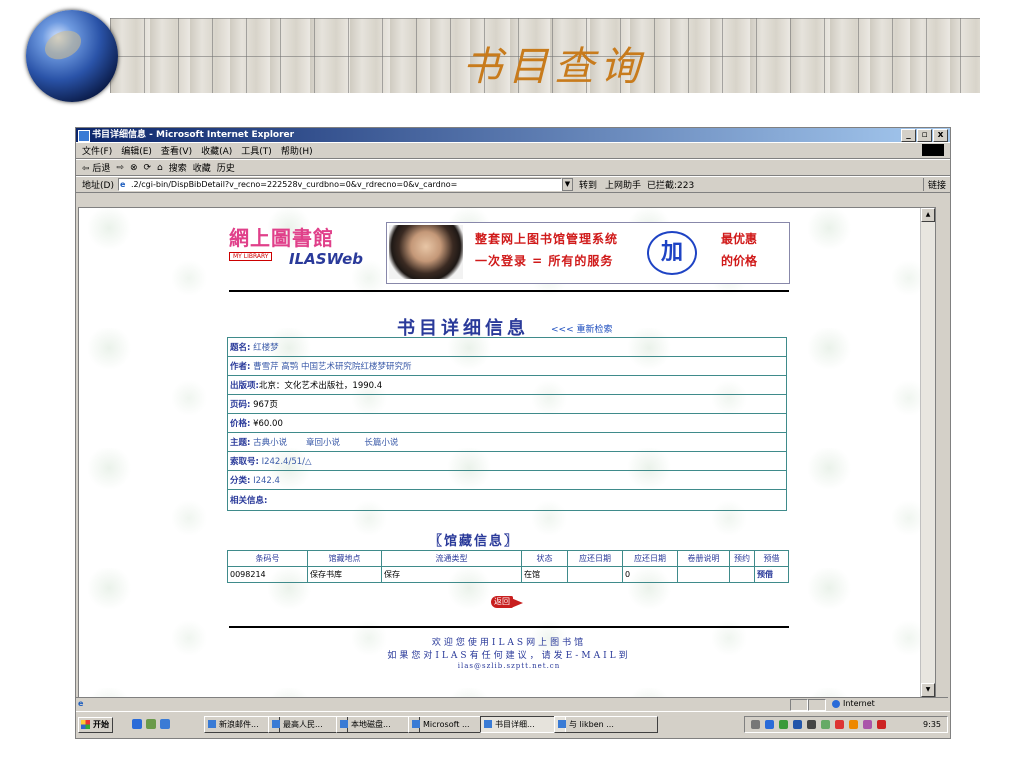  What do you see at coordinates (502, 602) in the screenshot?
I see `return-label: 返回` at bounding box center [502, 602].